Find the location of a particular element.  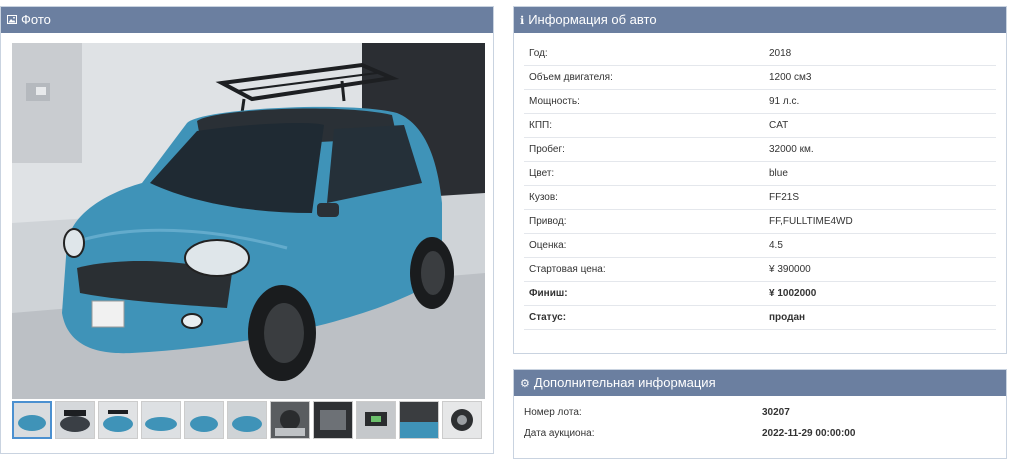

info-label: Дата аукциона: is located at coordinates (559, 433).